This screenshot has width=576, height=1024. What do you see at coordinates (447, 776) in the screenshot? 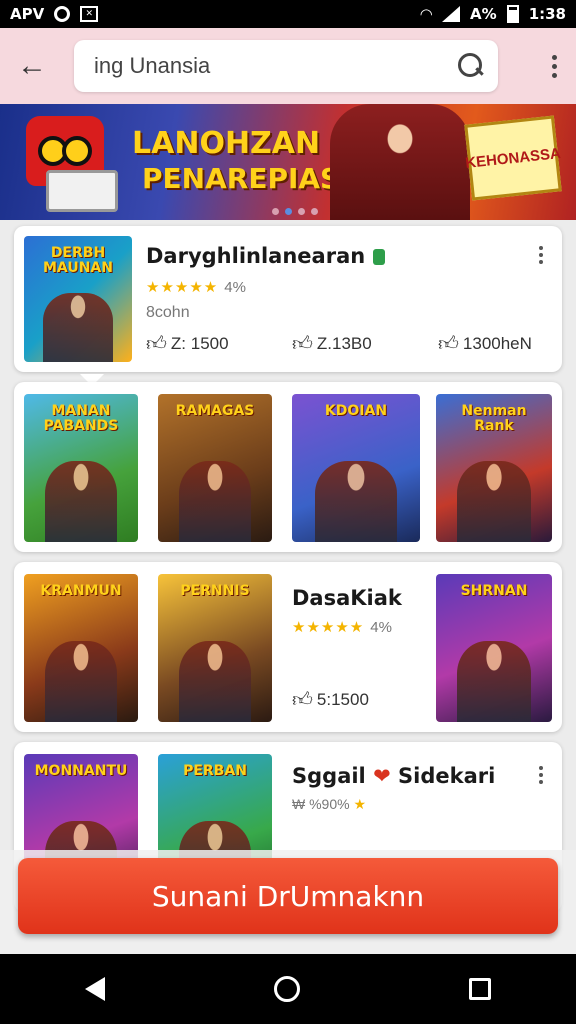
I see `app-title-suffix: Sidekari` at bounding box center [447, 776].